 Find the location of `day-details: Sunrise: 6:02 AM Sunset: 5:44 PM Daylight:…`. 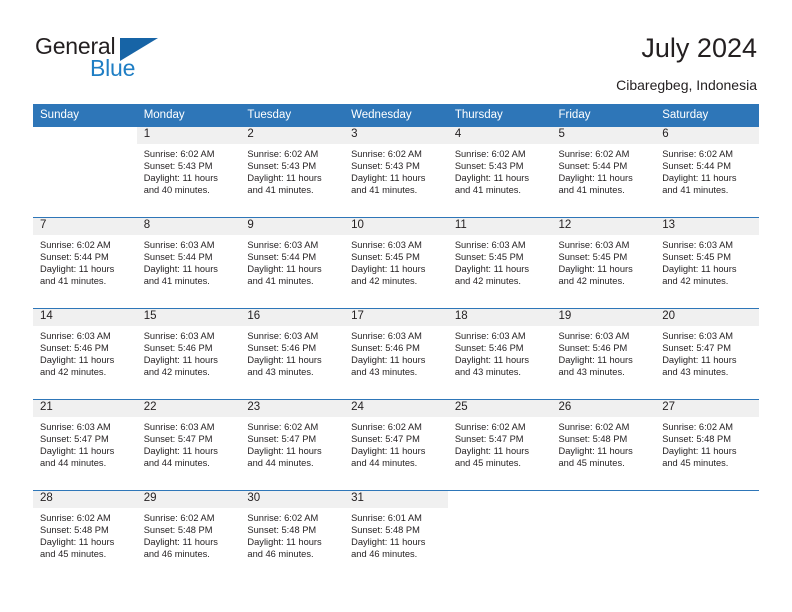

day-details: Sunrise: 6:02 AM Sunset: 5:44 PM Daylight:… is located at coordinates (707, 170).